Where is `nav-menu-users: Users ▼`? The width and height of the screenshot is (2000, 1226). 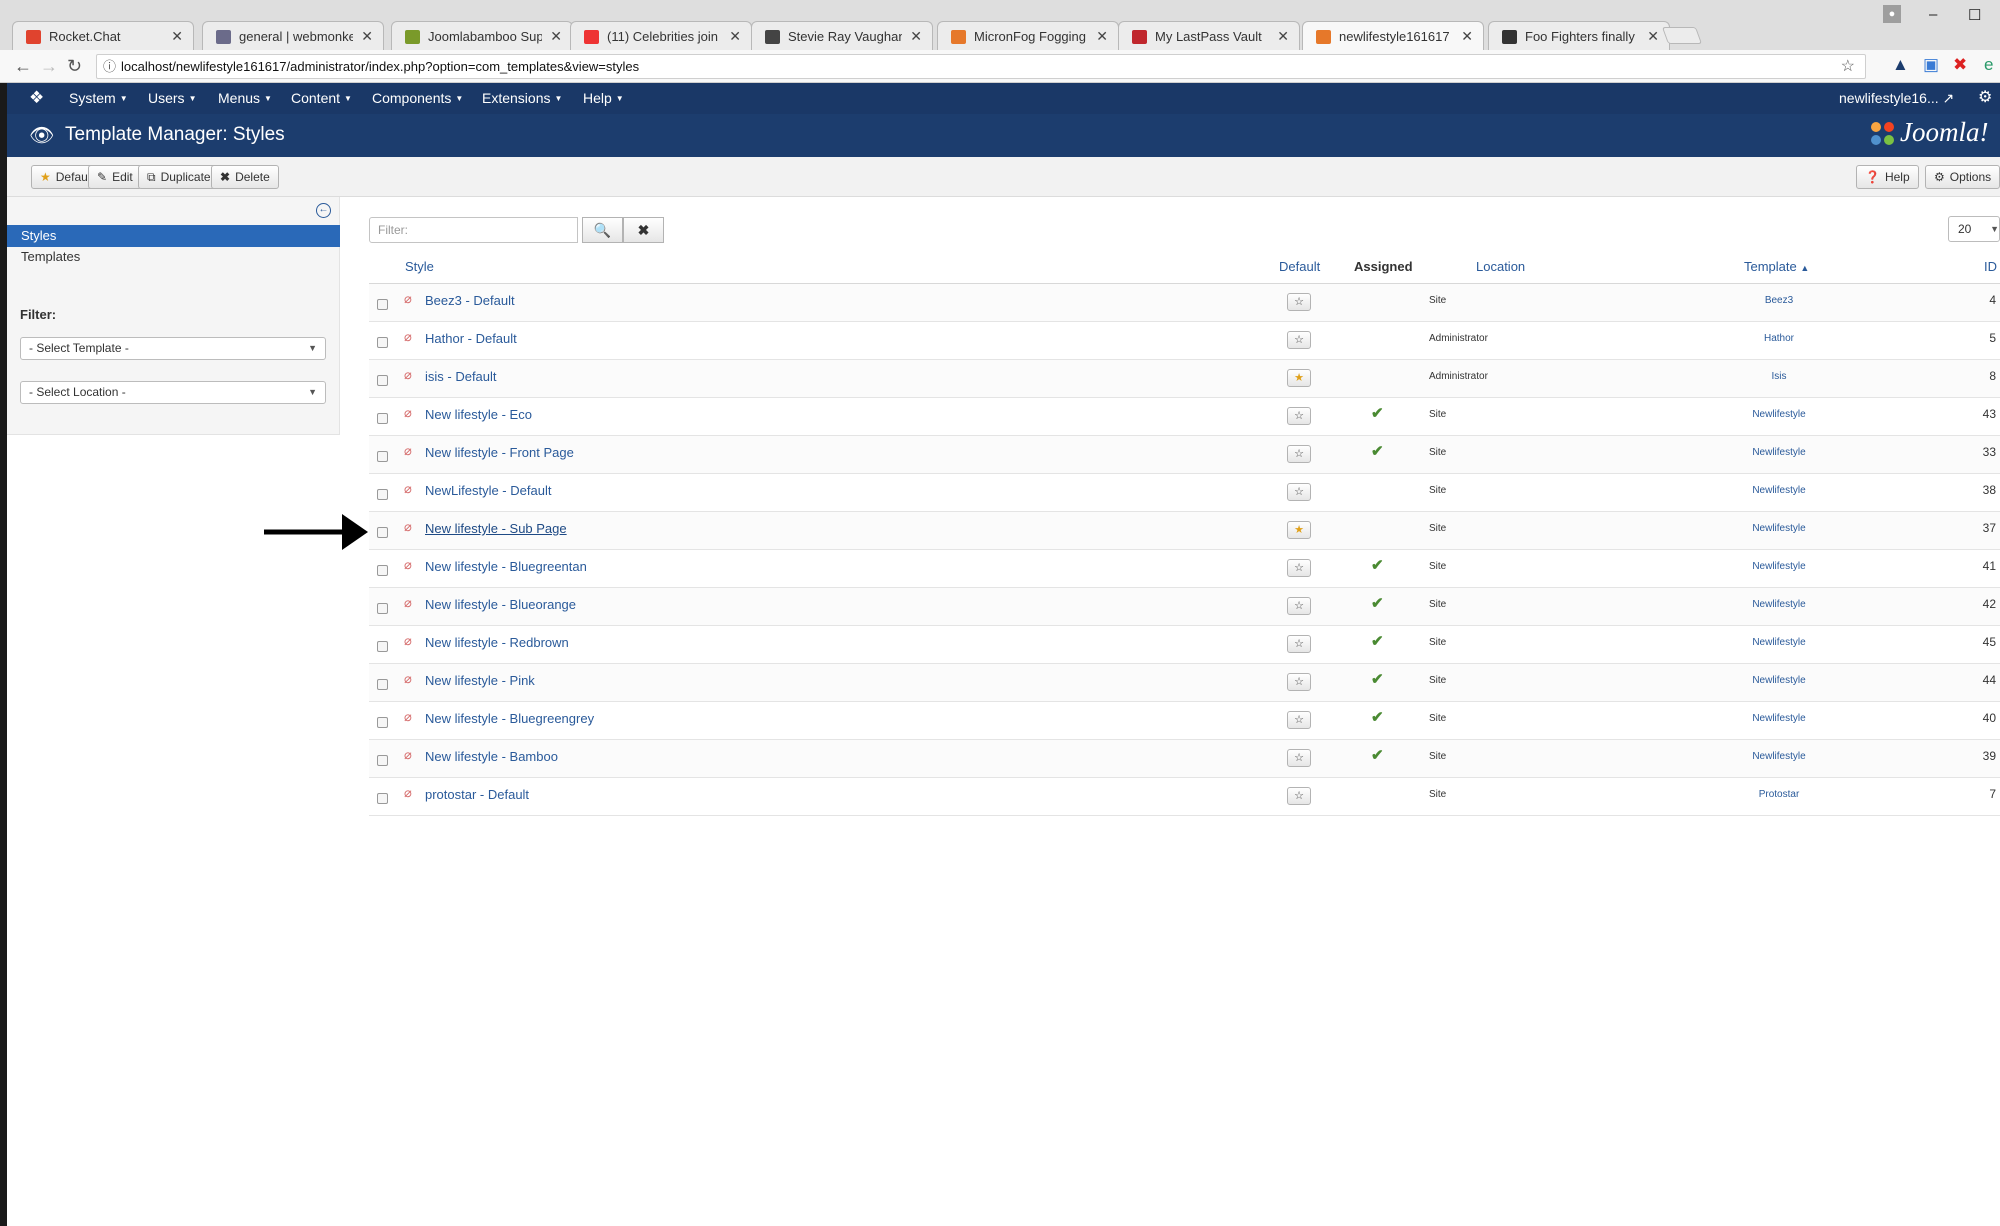
nav-menu-users: Users ▼ is located at coordinates (172, 98).